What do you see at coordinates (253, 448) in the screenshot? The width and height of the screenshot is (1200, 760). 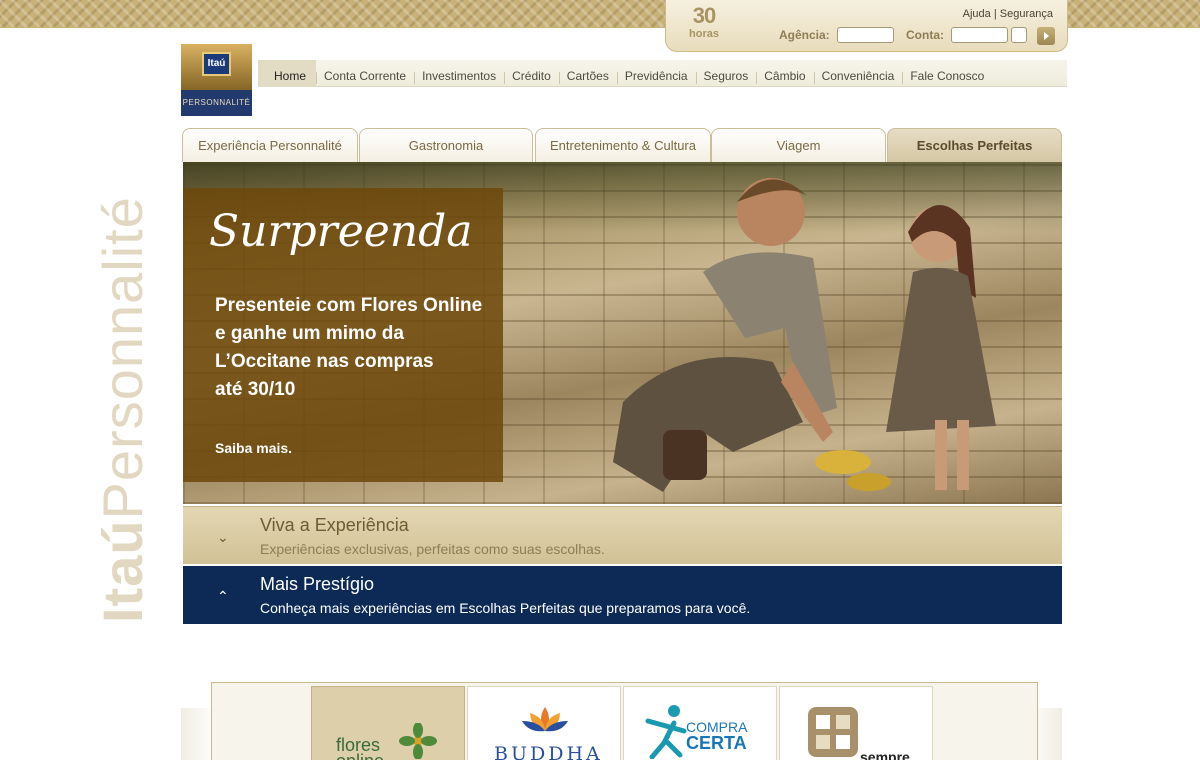 I see `saiba-mais-link: Saiba mais.` at bounding box center [253, 448].